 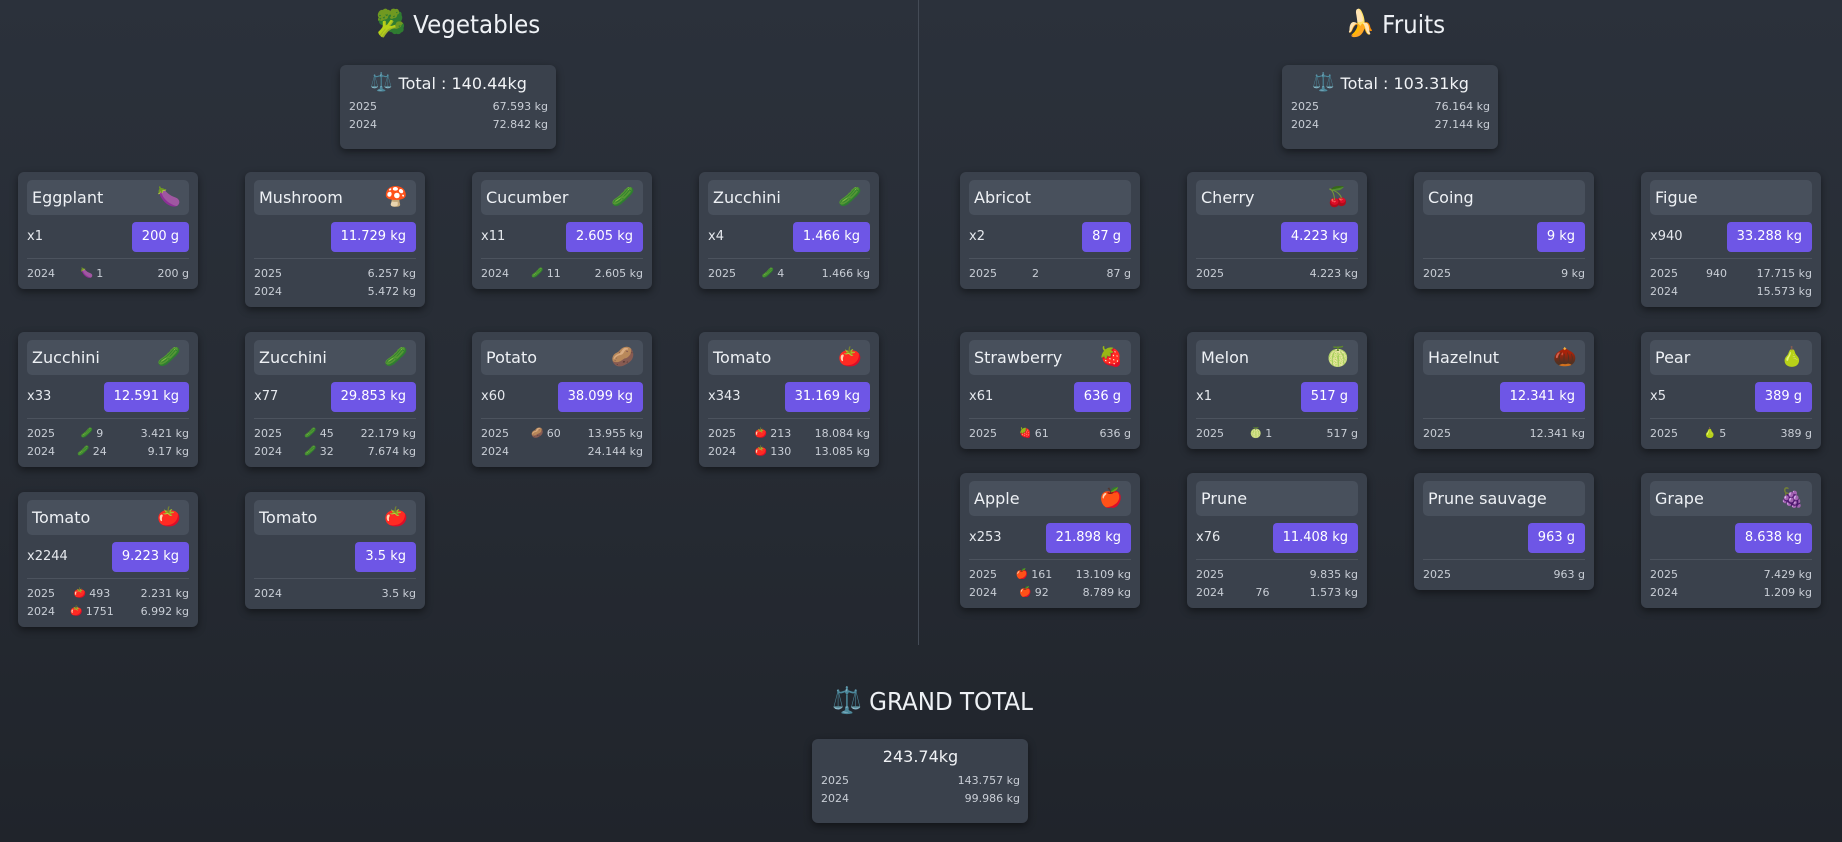 What do you see at coordinates (1277, 593) in the screenshot?
I see `year-row: 2024 76 1.573 kg` at bounding box center [1277, 593].